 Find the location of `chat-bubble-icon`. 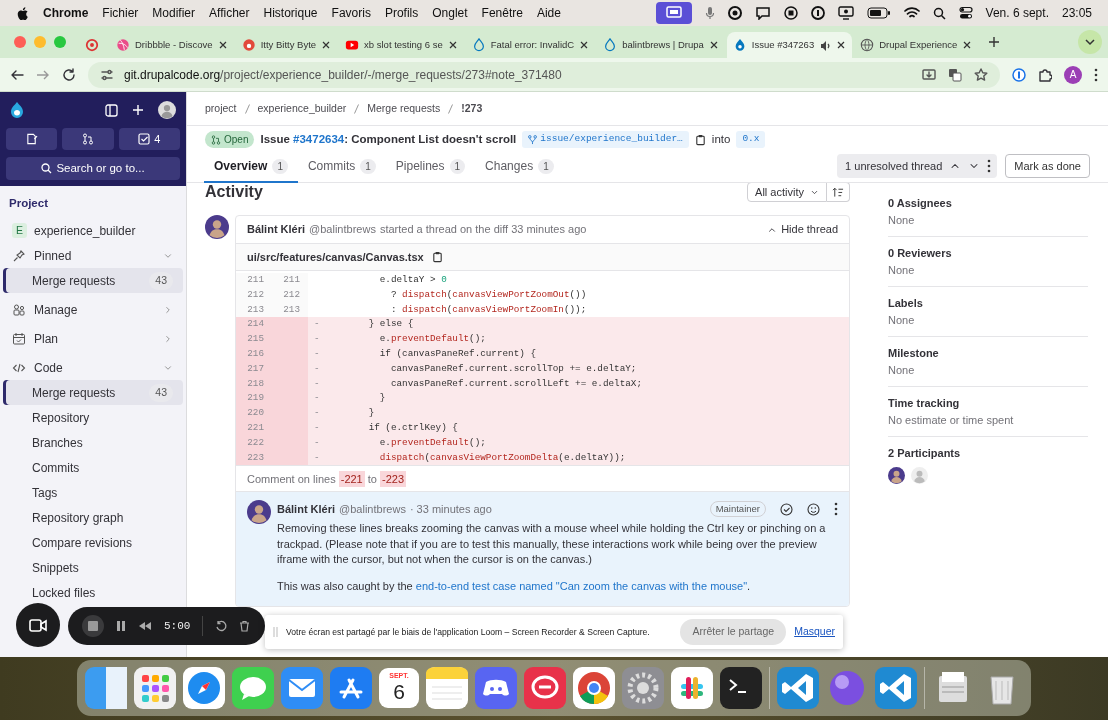

chat-bubble-icon is located at coordinates (253, 688).